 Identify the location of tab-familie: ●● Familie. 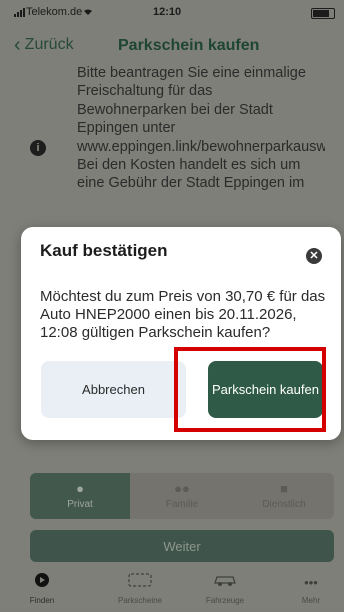
(182, 496).